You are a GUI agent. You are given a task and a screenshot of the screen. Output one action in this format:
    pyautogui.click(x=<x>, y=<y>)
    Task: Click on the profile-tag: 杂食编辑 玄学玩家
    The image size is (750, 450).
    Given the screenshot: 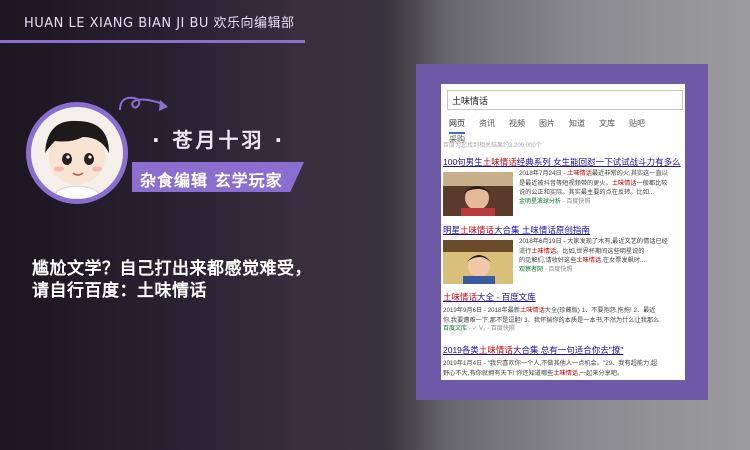 What is the action you would take?
    pyautogui.click(x=218, y=177)
    